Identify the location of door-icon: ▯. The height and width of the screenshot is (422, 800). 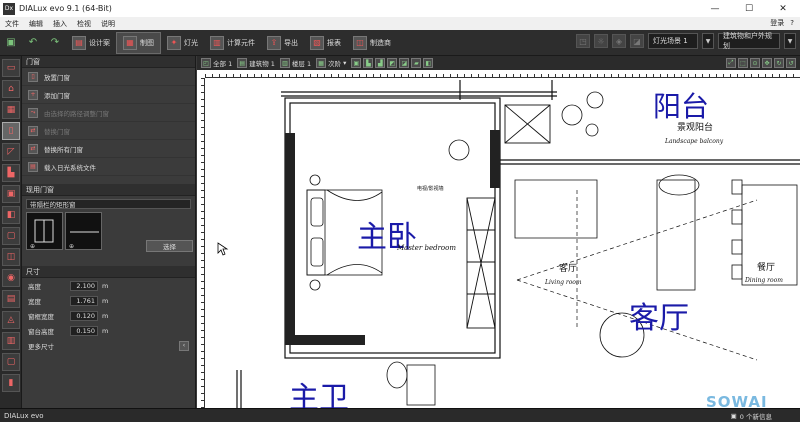
(11, 131).